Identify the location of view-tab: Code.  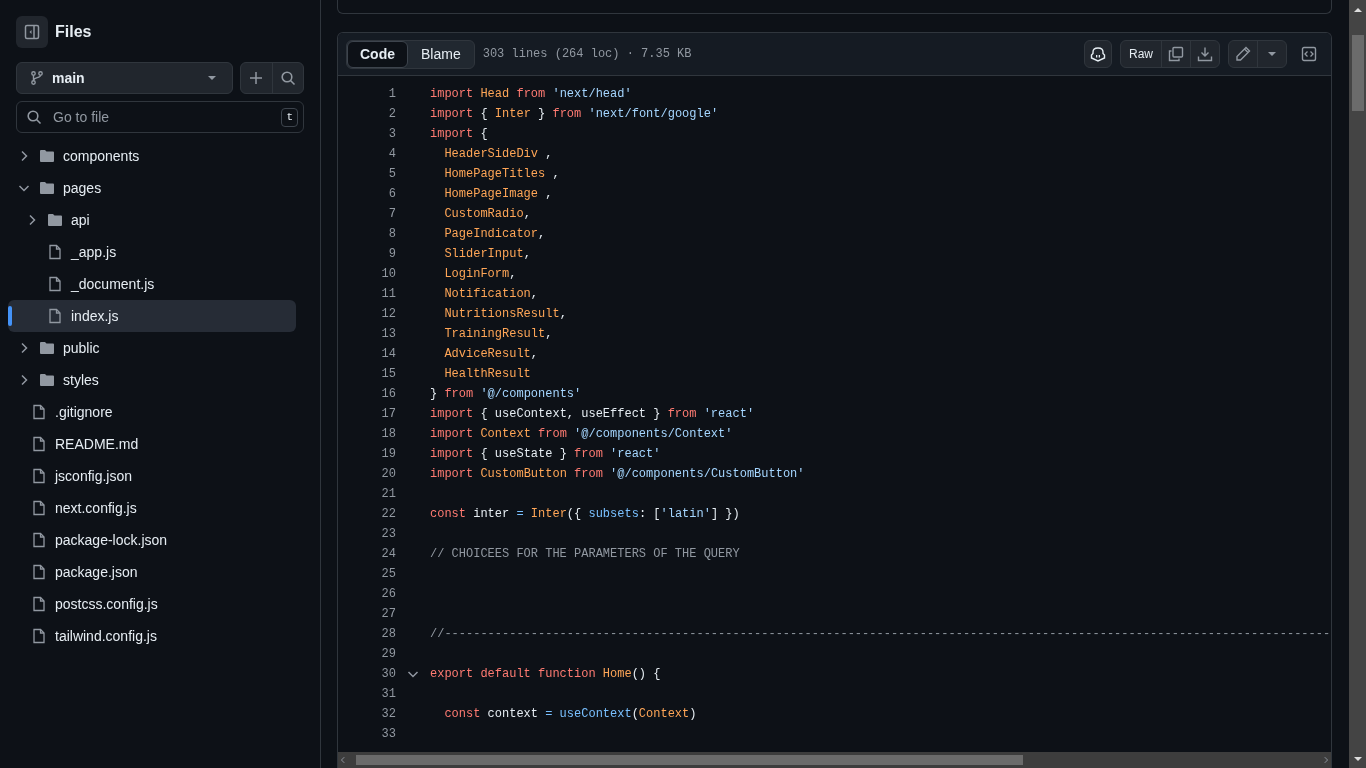
(377, 54).